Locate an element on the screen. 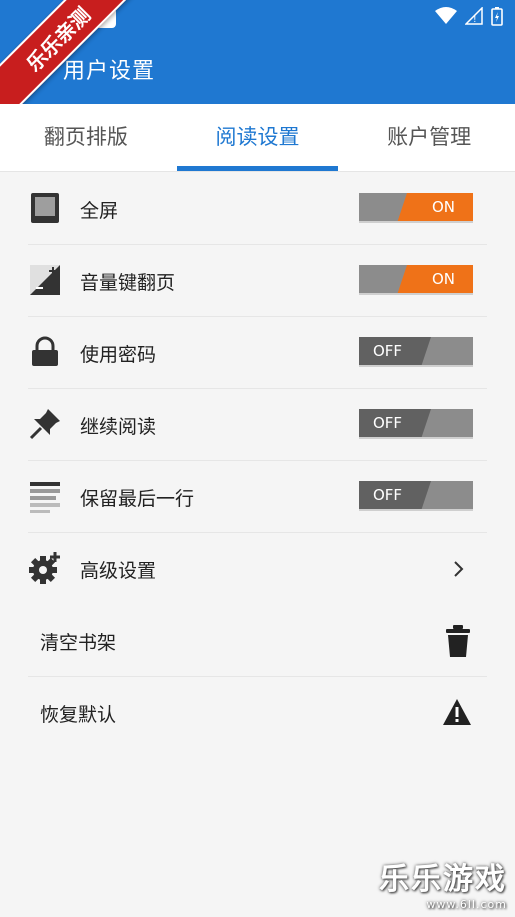 The height and width of the screenshot is (917, 515). watermark-title: 乐乐游戏 is located at coordinates (443, 879).